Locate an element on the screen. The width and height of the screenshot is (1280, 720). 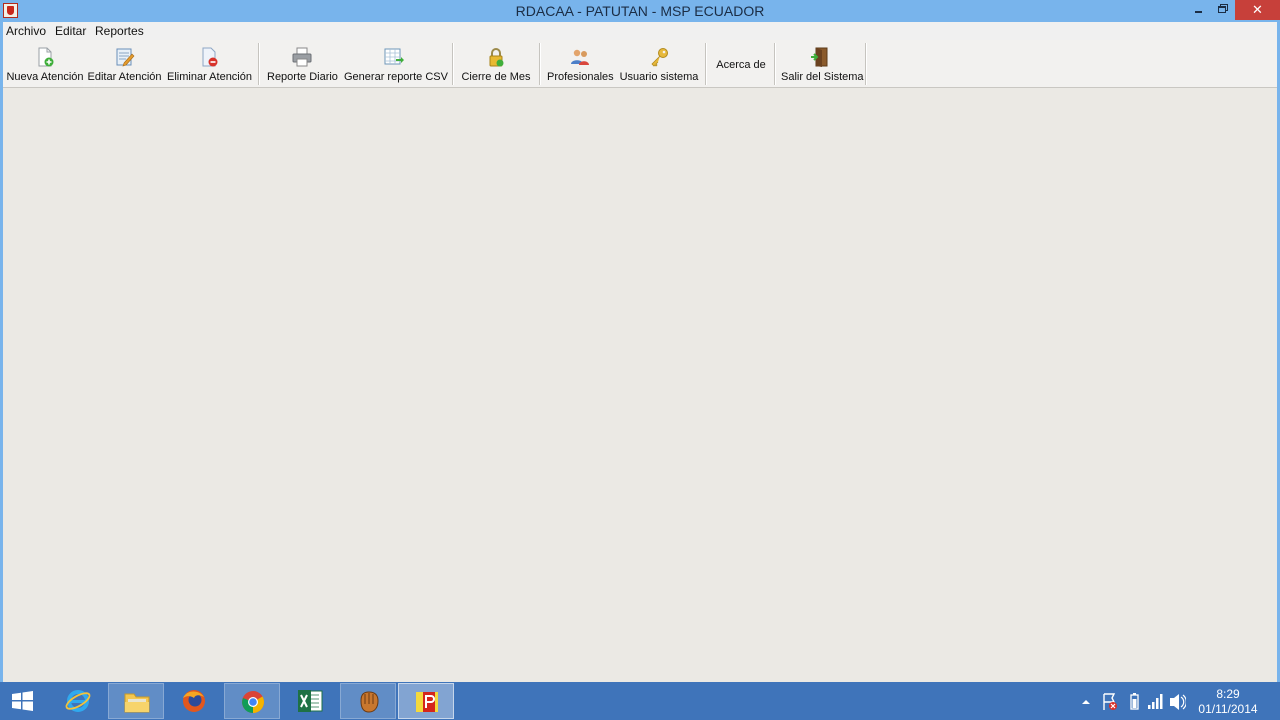
taskbar-rdacaa is located at coordinates (426, 701).